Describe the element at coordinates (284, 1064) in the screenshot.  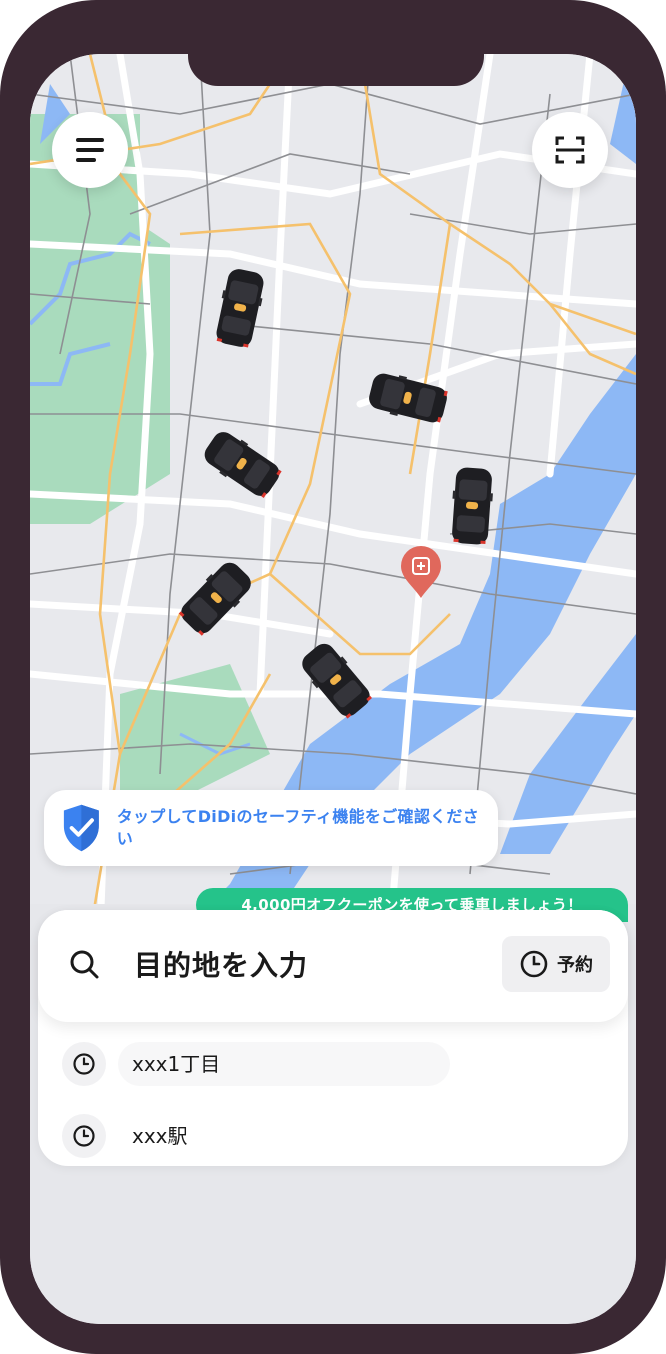
I see `history-item-label: xxx1丁目` at that location.